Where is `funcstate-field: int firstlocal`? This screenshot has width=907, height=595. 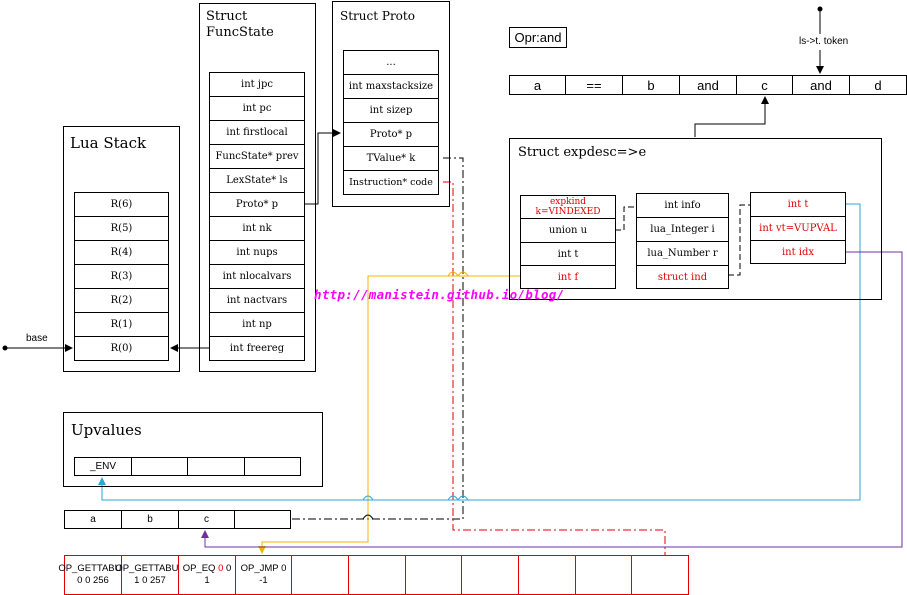
funcstate-field: int firstlocal is located at coordinates (257, 132).